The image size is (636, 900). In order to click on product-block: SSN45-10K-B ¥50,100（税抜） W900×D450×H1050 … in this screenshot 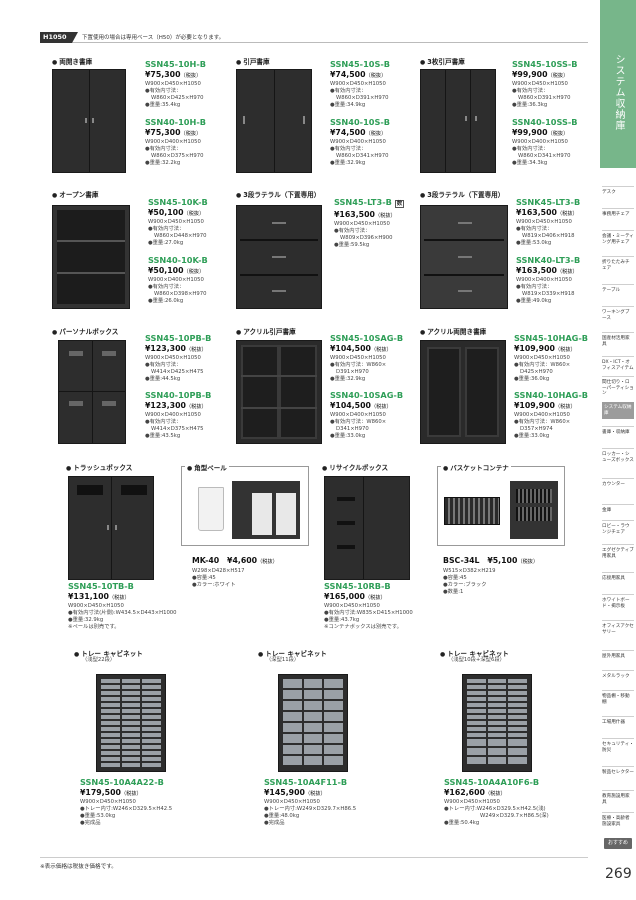, I will do `click(178, 221)`.